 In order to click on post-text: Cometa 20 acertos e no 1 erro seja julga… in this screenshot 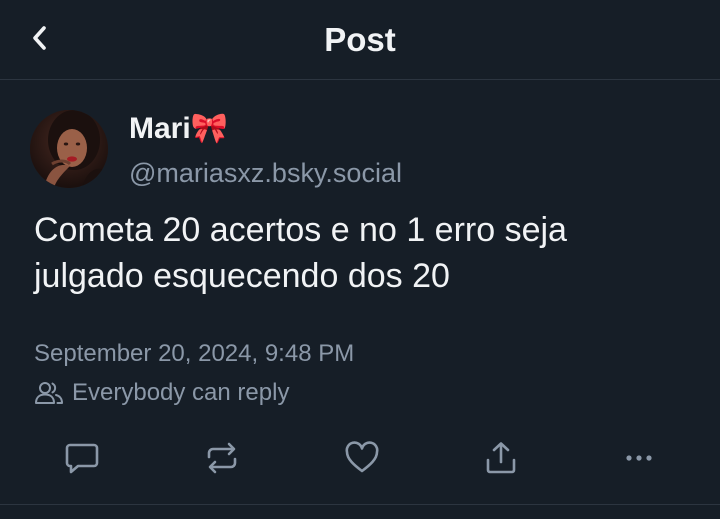, I will do `click(300, 253)`.